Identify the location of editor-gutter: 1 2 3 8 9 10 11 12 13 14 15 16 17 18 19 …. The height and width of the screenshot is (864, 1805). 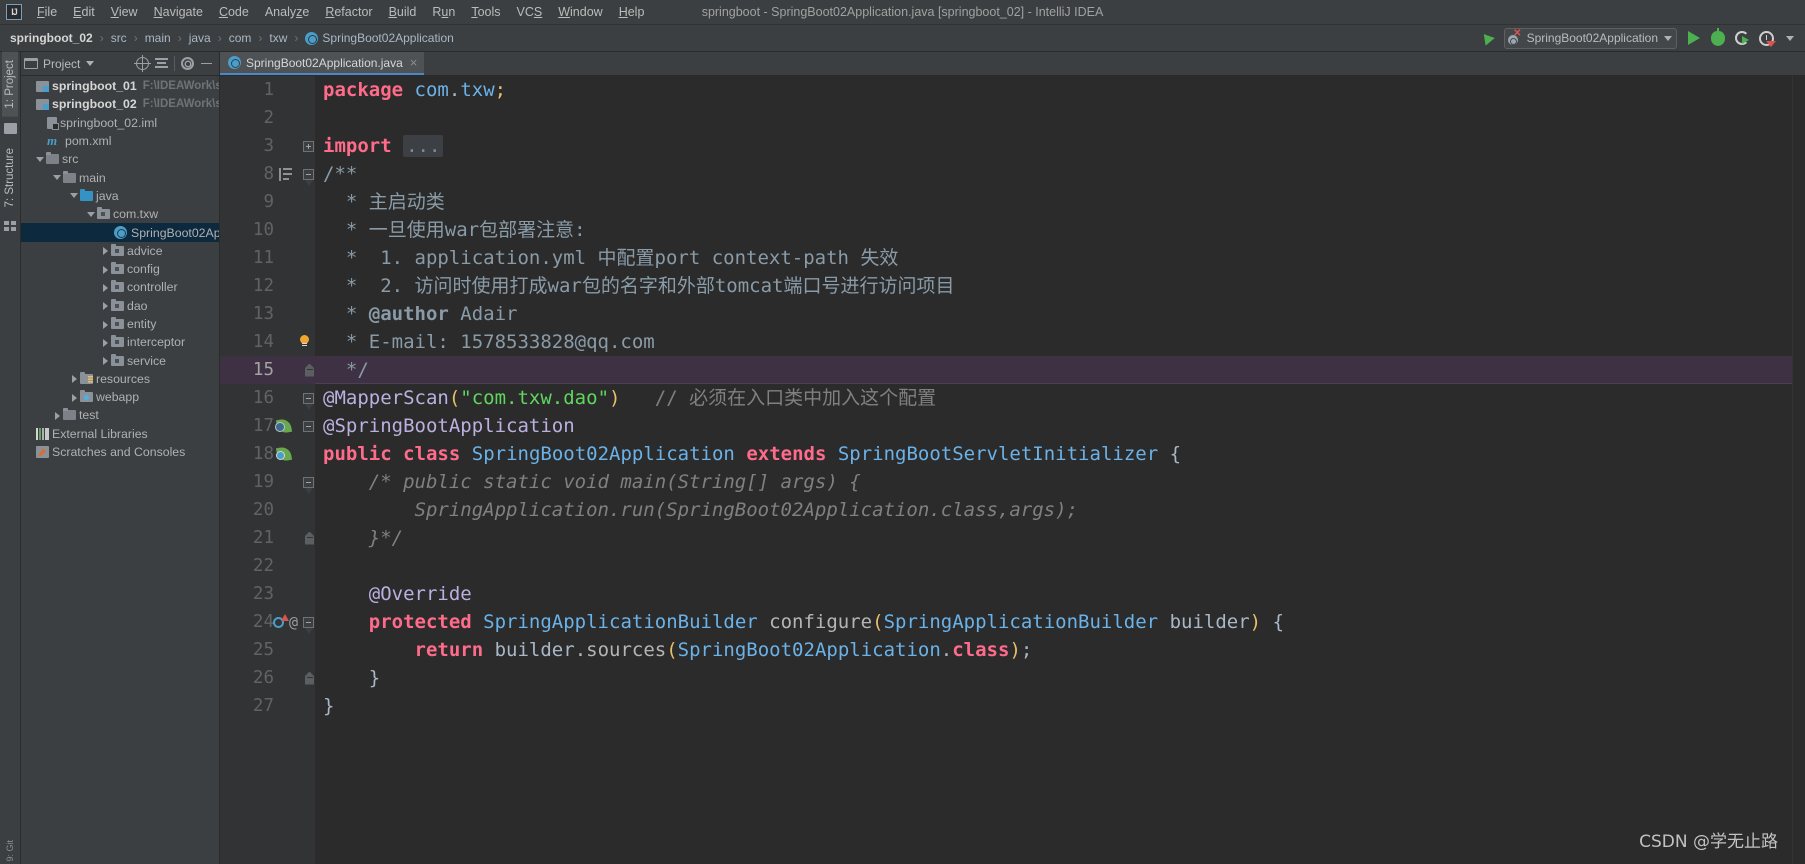
(267, 470).